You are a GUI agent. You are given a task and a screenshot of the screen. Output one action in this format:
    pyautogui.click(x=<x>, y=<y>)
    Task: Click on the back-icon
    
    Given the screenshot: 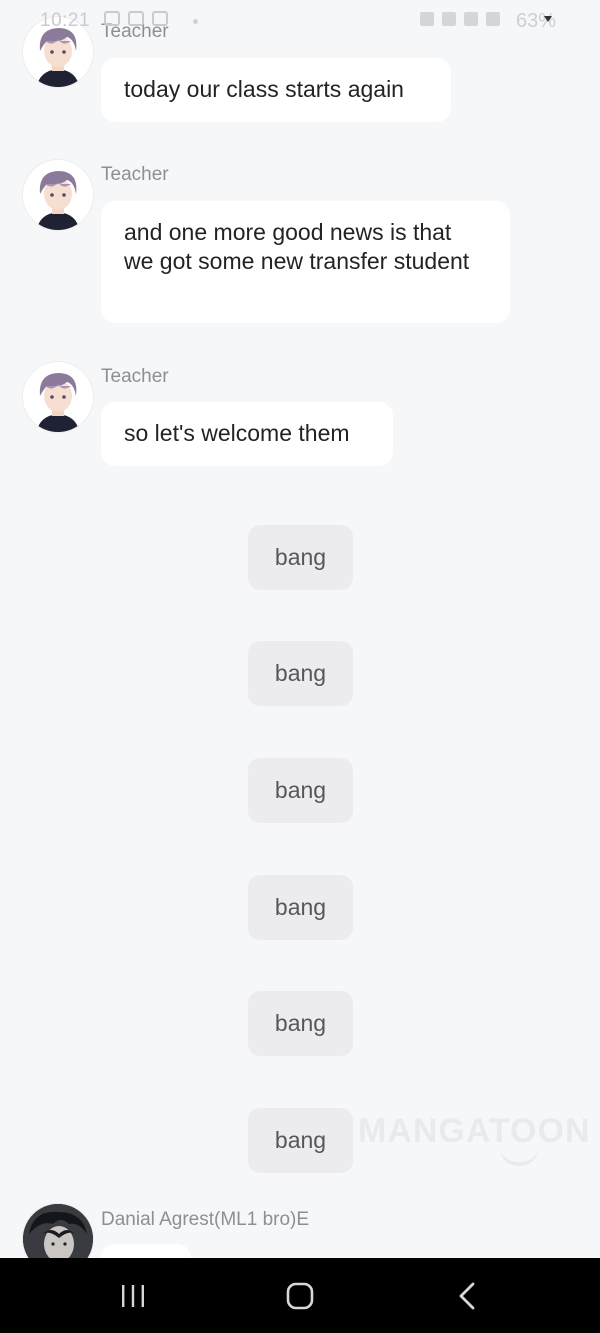 What is the action you would take?
    pyautogui.click(x=467, y=1295)
    